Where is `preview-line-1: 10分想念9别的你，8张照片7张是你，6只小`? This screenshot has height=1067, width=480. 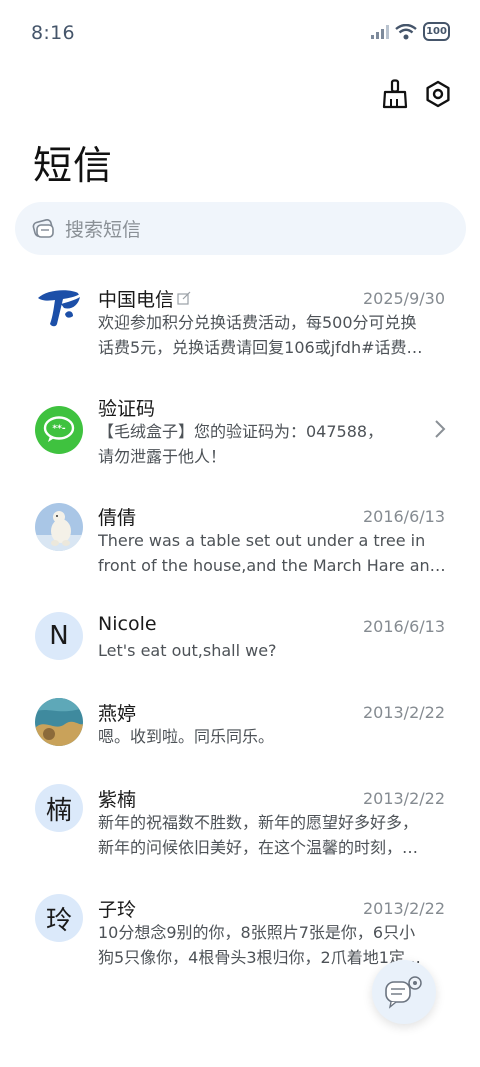
preview-line-1: 10分想念9别的你，8张照片7张是你，6只小 is located at coordinates (257, 932).